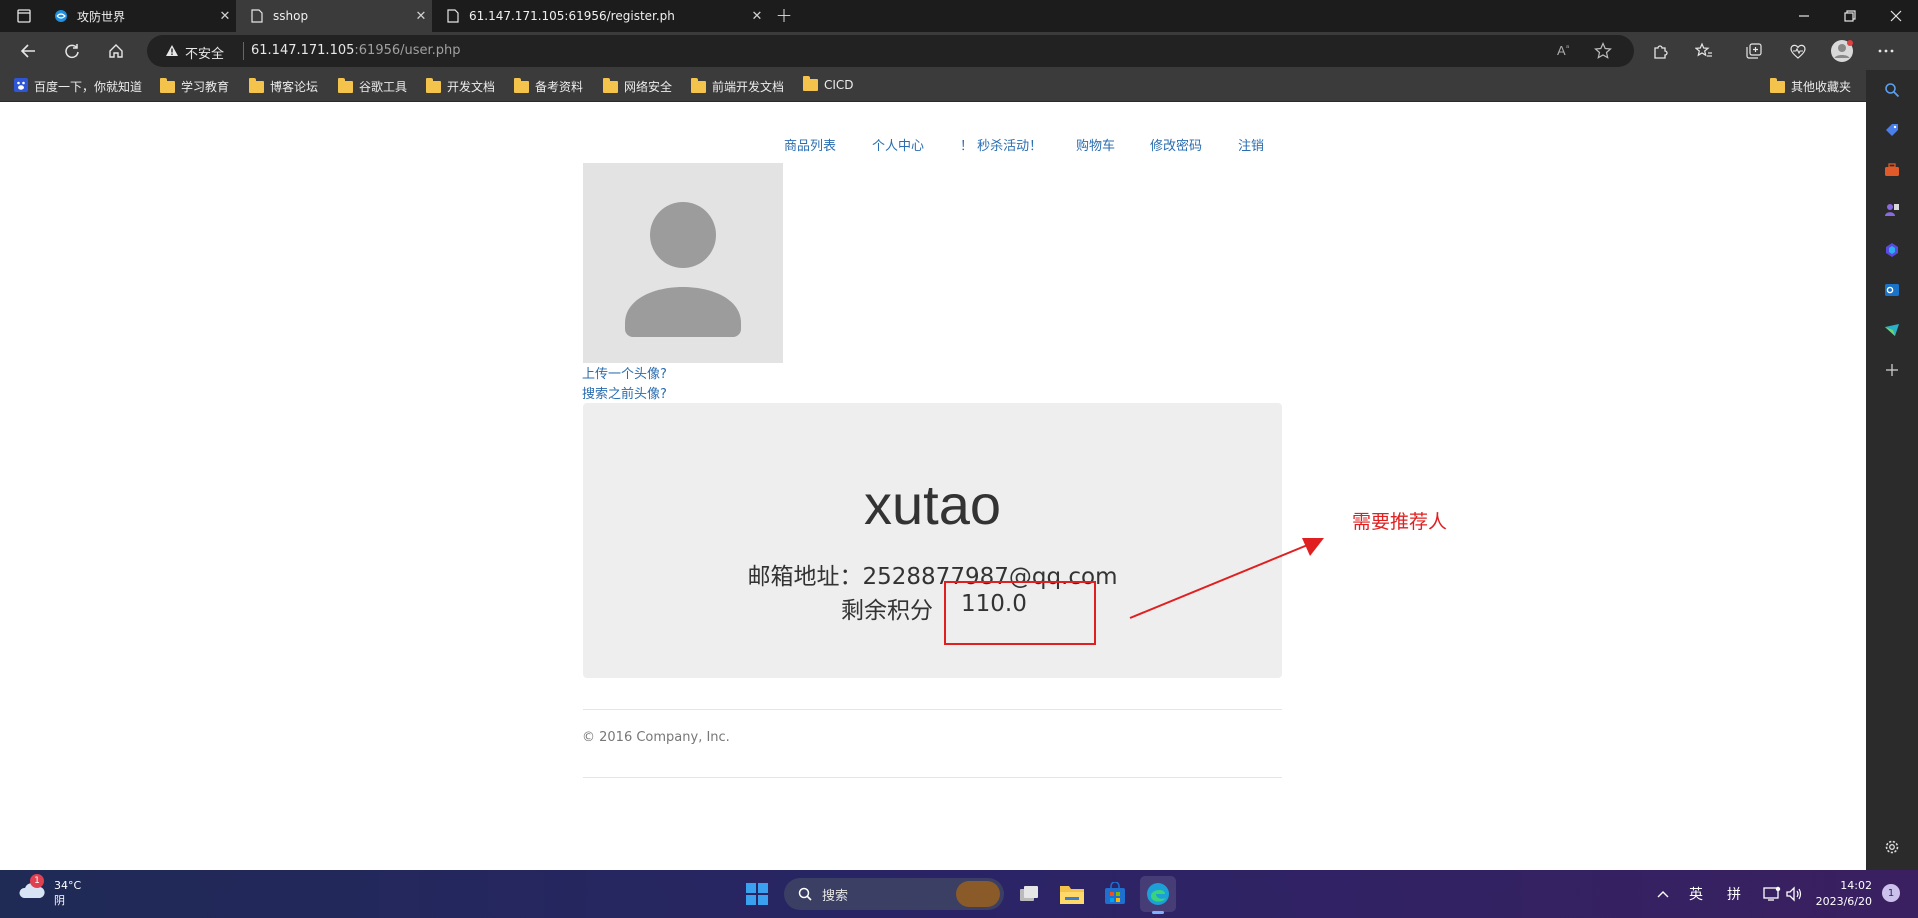  I want to click on taskbar-clock: 14:02 2023/6/20, so click(1842, 894).